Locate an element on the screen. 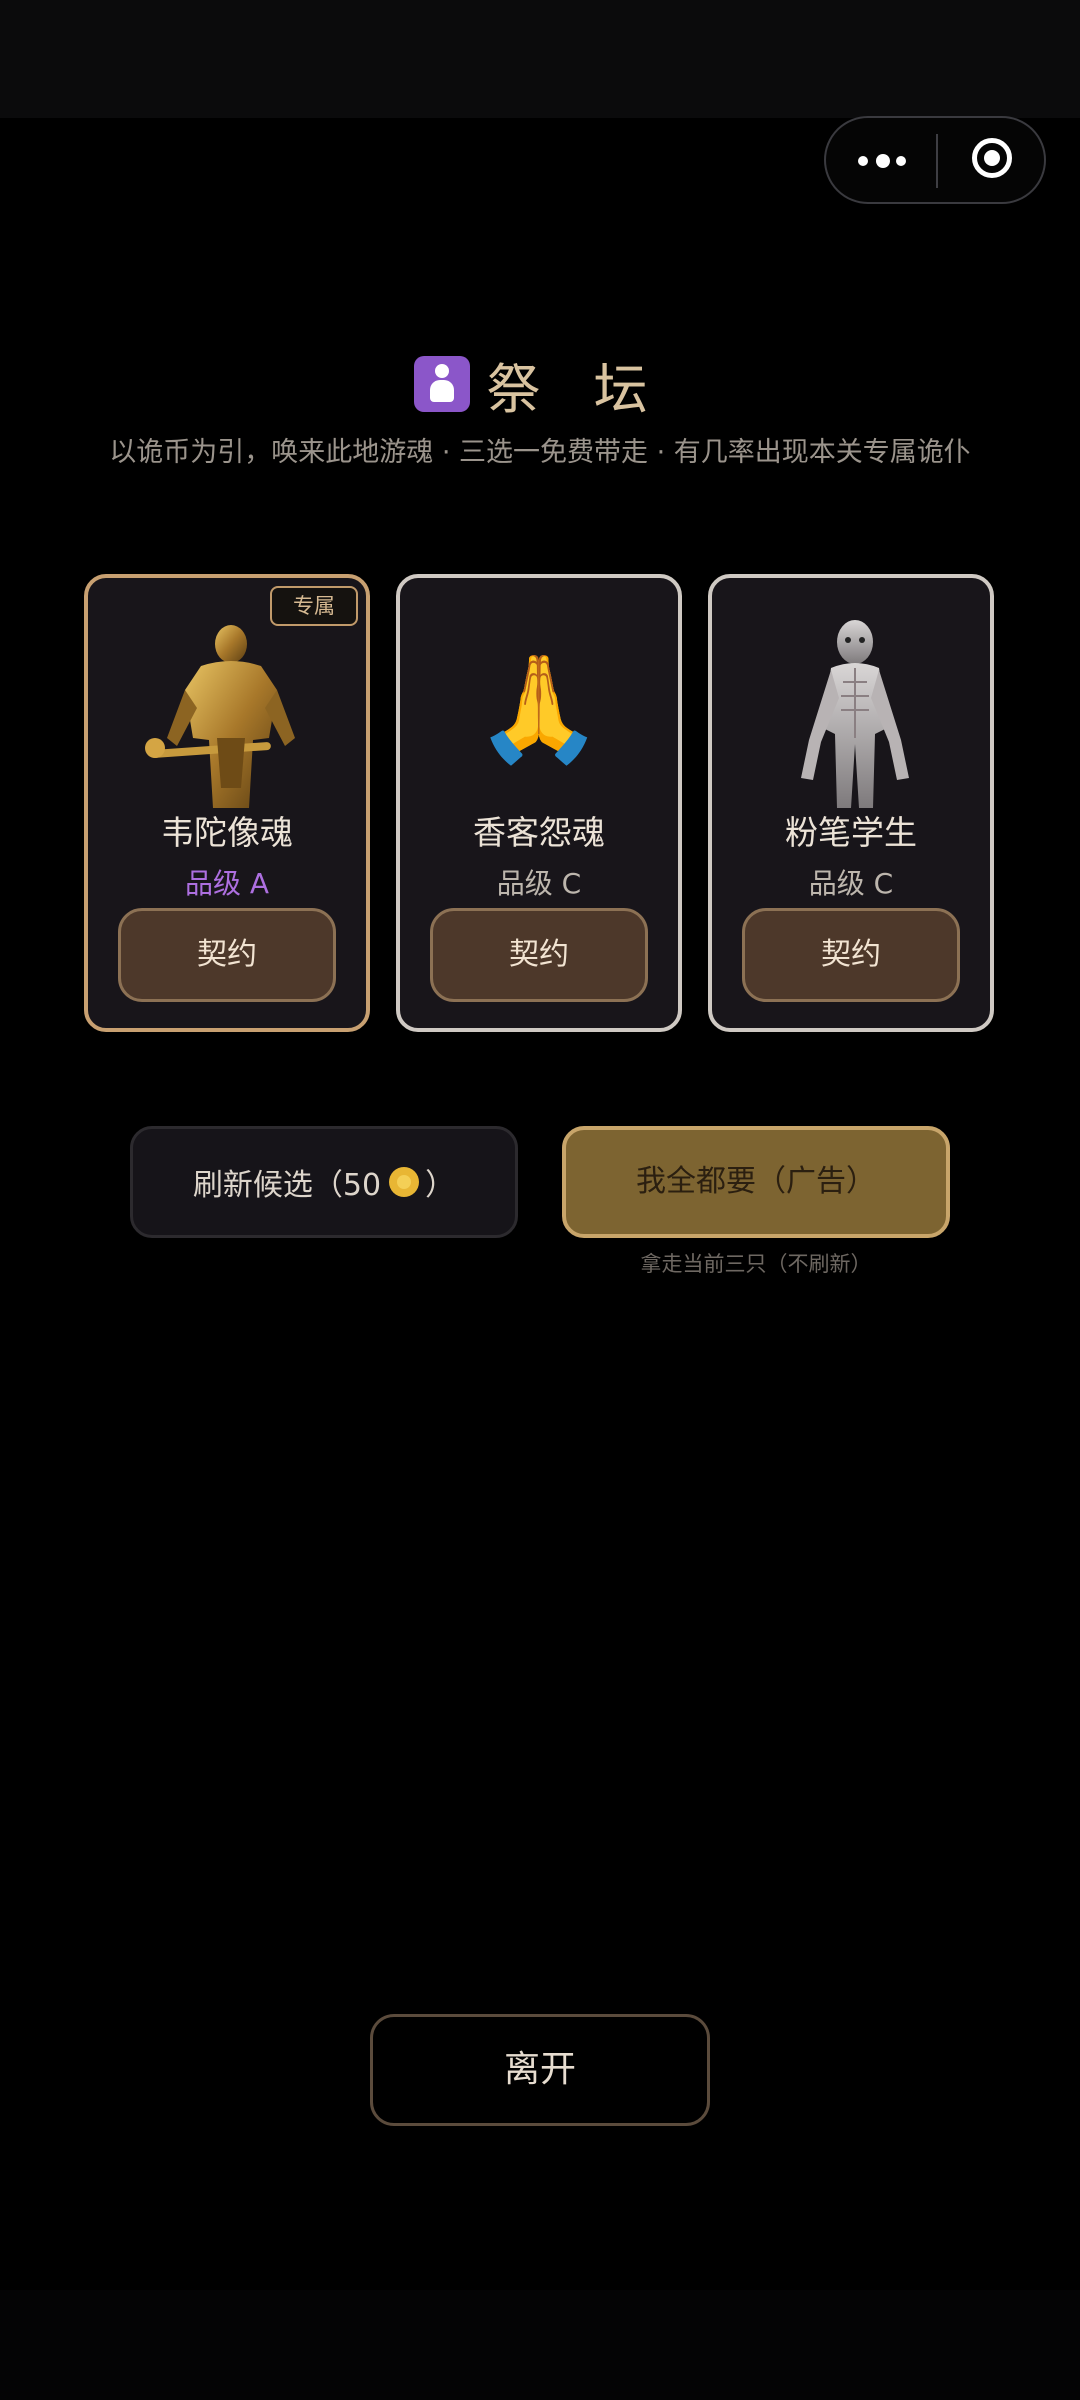  title-text: 祭 坛 is located at coordinates (576, 389).